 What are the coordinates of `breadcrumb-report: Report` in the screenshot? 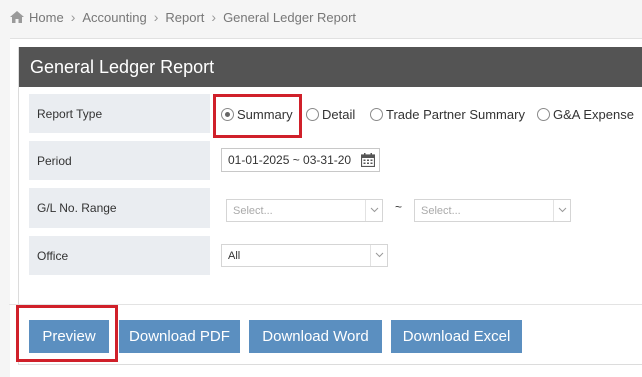 It's located at (184, 17).